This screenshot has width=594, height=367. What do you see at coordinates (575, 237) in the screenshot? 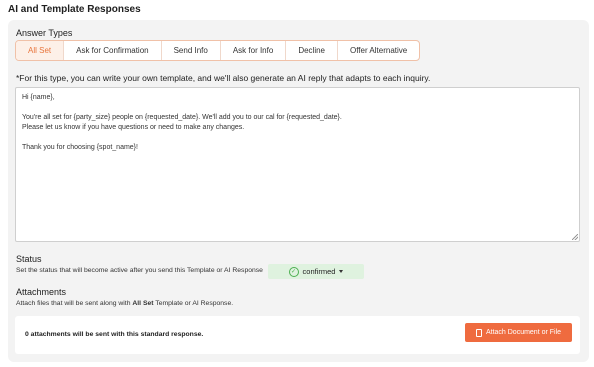
I see `resize-grip-icon` at bounding box center [575, 237].